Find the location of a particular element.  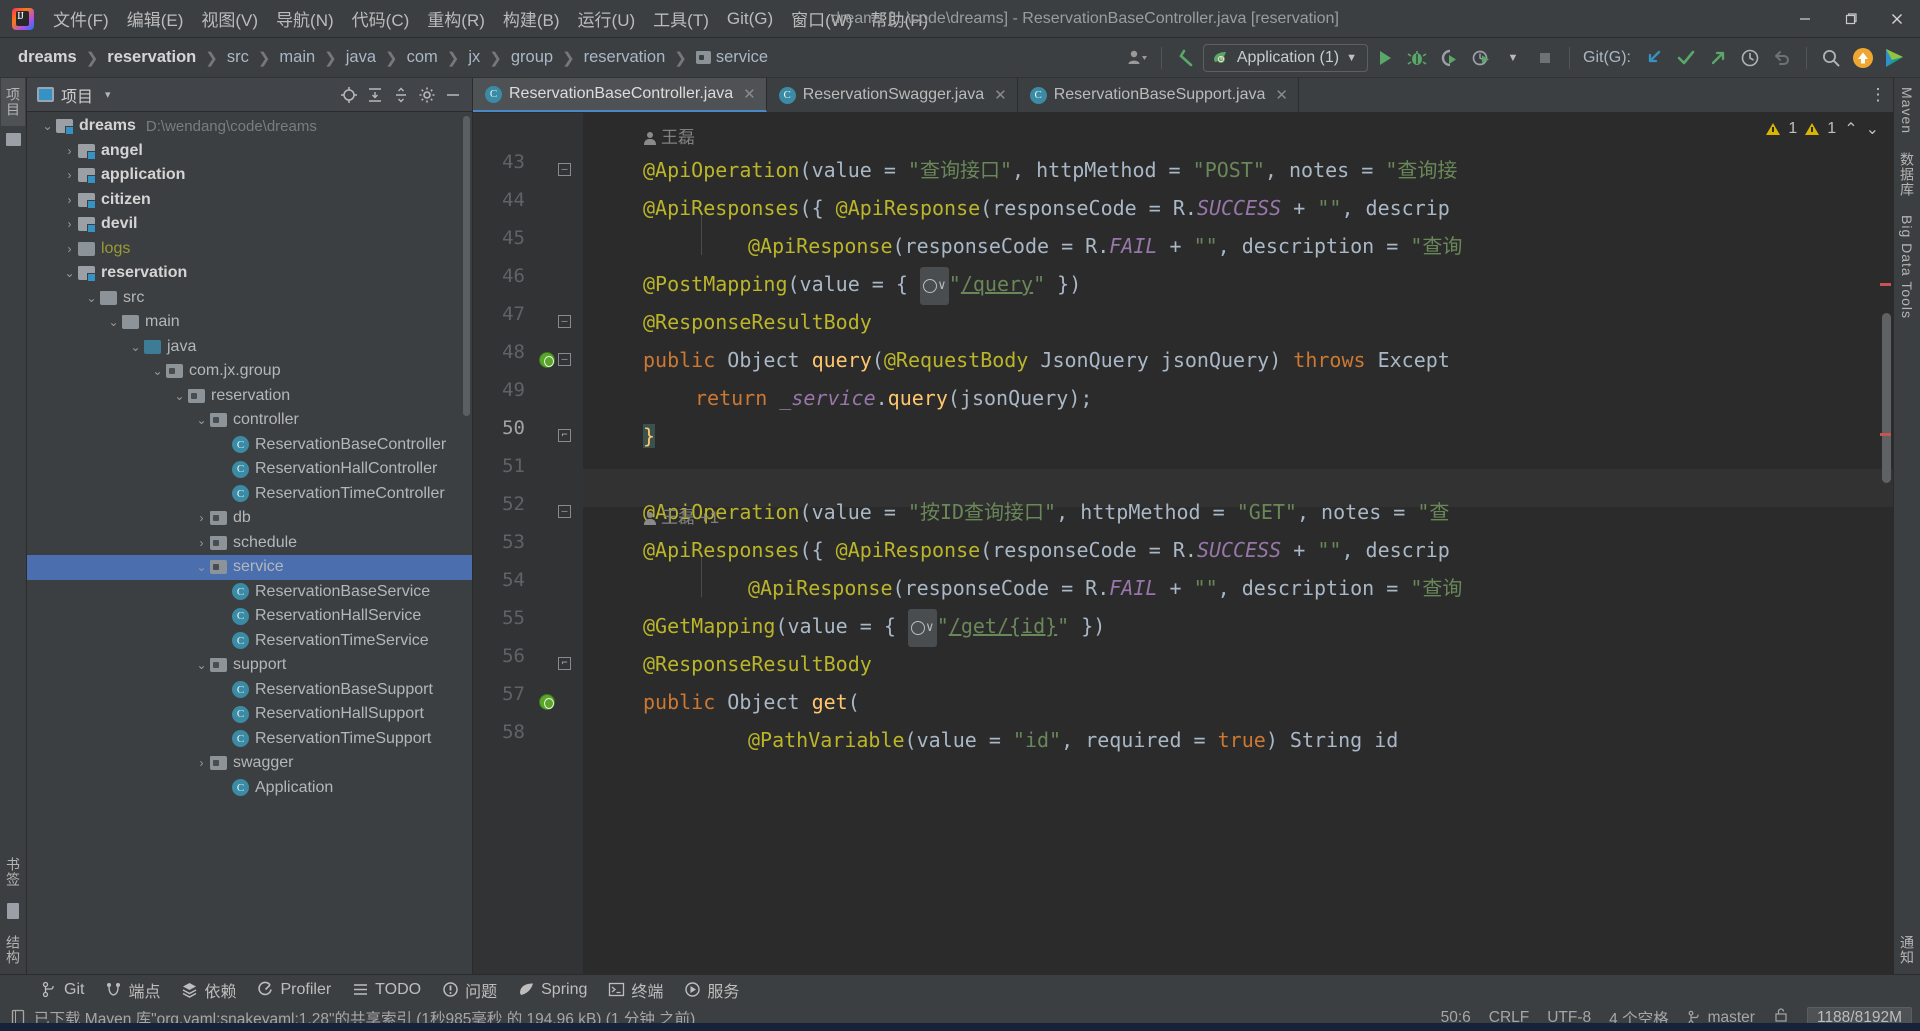

search-icon is located at coordinates (1831, 58).